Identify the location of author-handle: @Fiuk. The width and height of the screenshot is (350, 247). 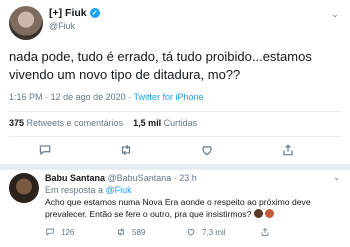
(74, 26).